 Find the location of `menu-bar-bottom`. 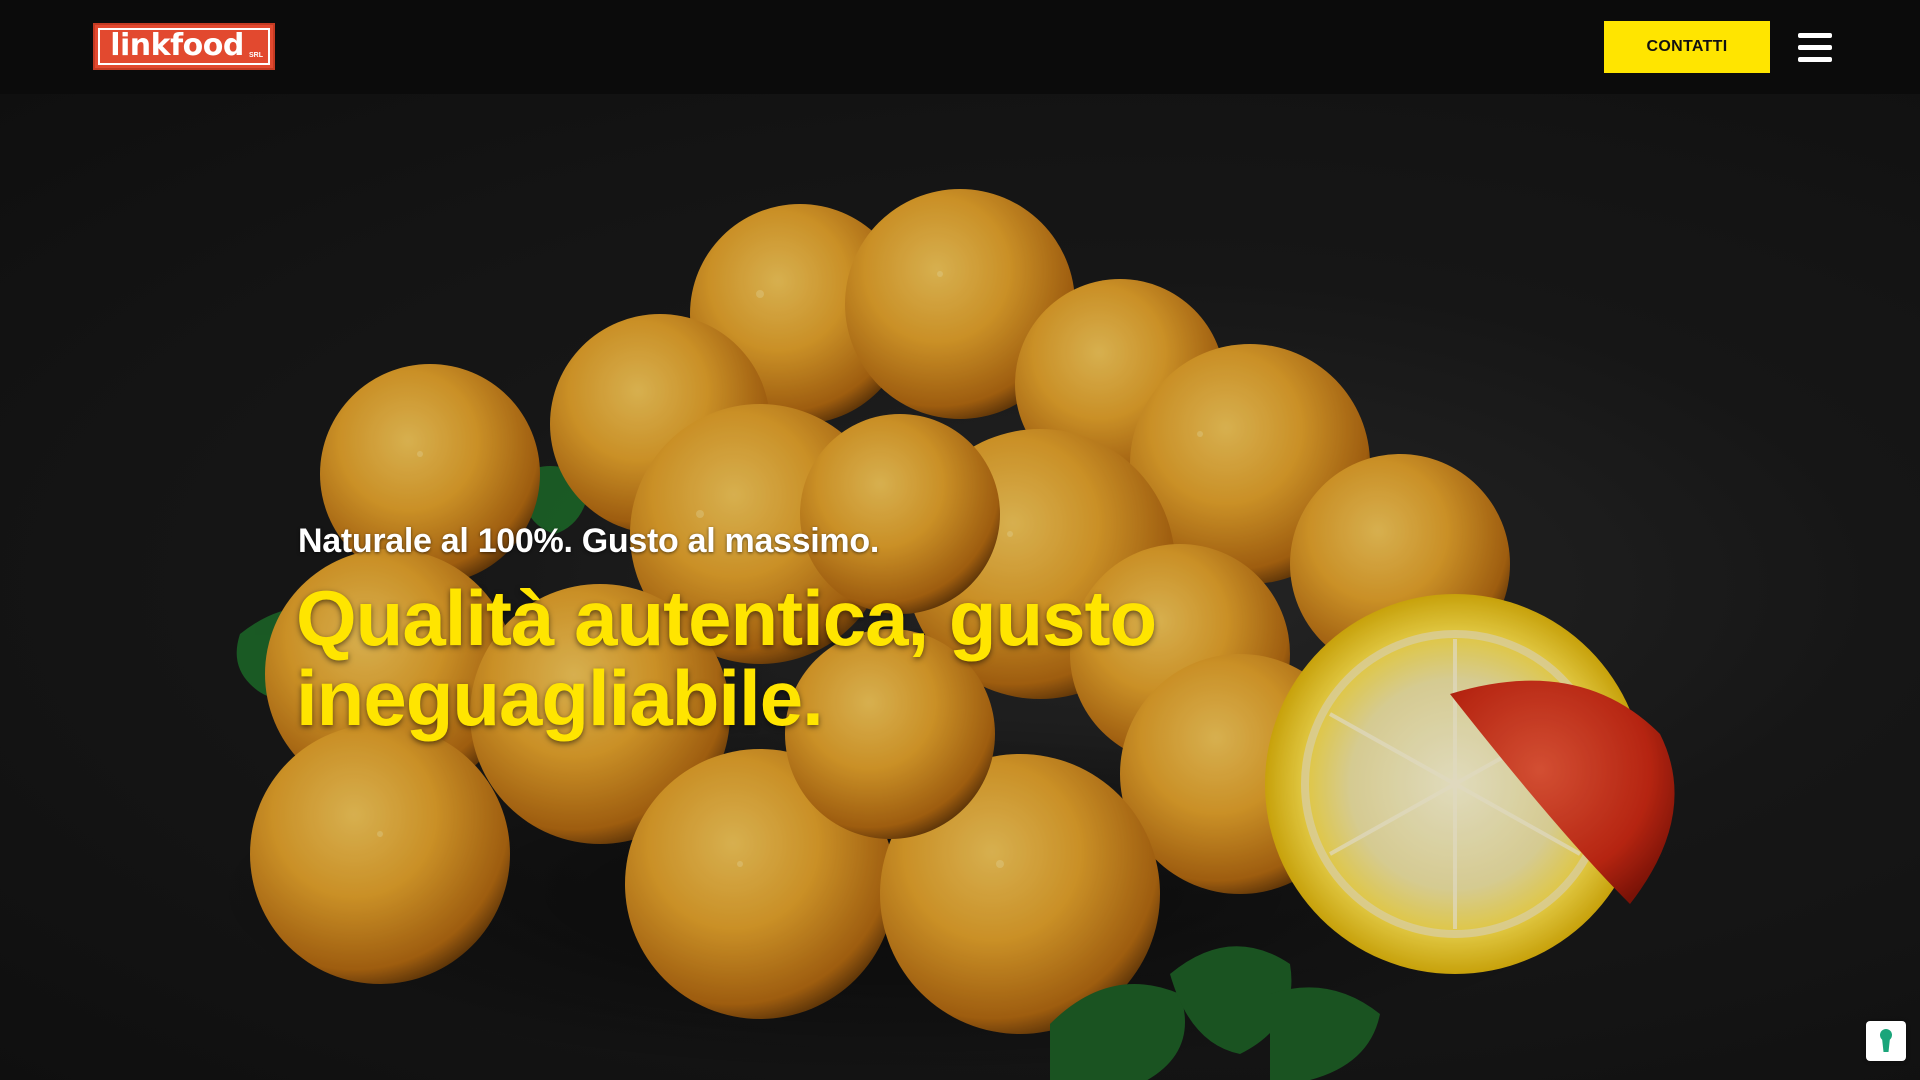

menu-bar-bottom is located at coordinates (1815, 59).